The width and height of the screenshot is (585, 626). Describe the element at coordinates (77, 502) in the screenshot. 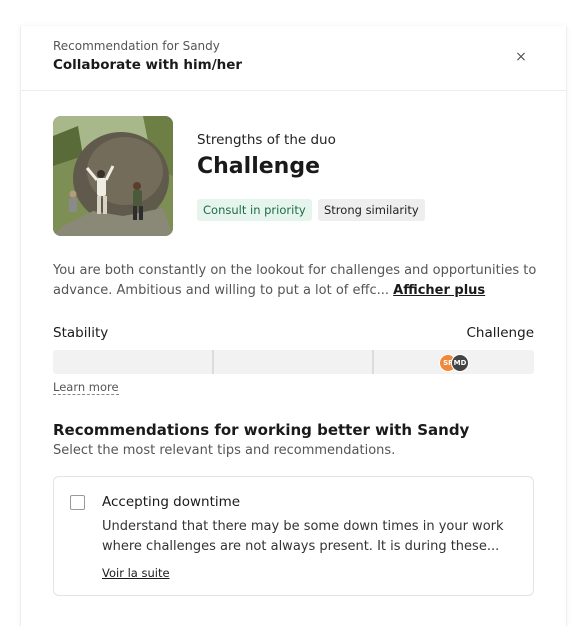

I see `recommendation-checkbox` at that location.